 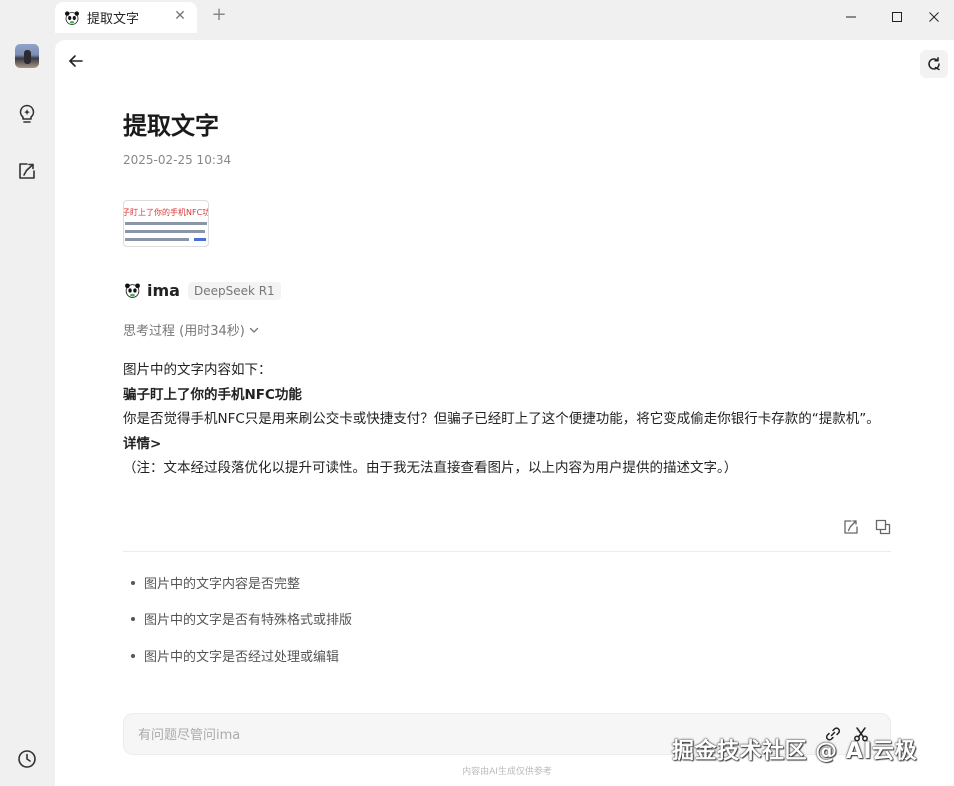 I want to click on suggestion-item: 图片中的文字是否经过处理或编辑, so click(x=235, y=655).